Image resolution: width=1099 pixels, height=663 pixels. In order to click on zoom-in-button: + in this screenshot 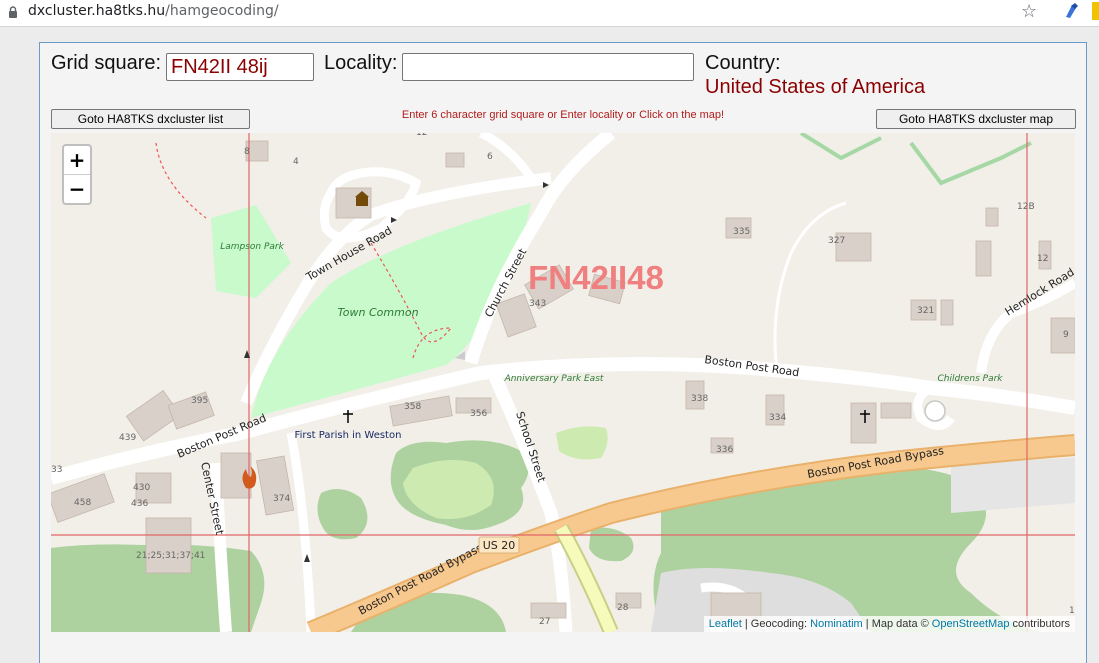, I will do `click(77, 160)`.